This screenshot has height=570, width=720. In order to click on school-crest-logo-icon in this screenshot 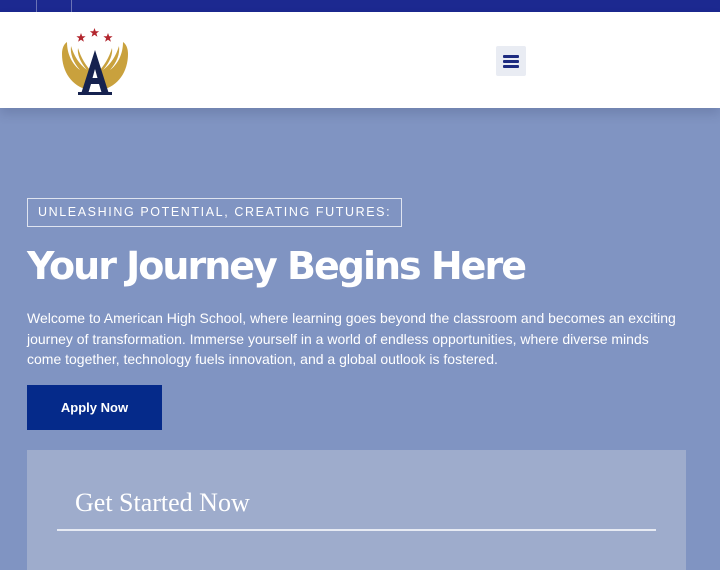, I will do `click(95, 62)`.